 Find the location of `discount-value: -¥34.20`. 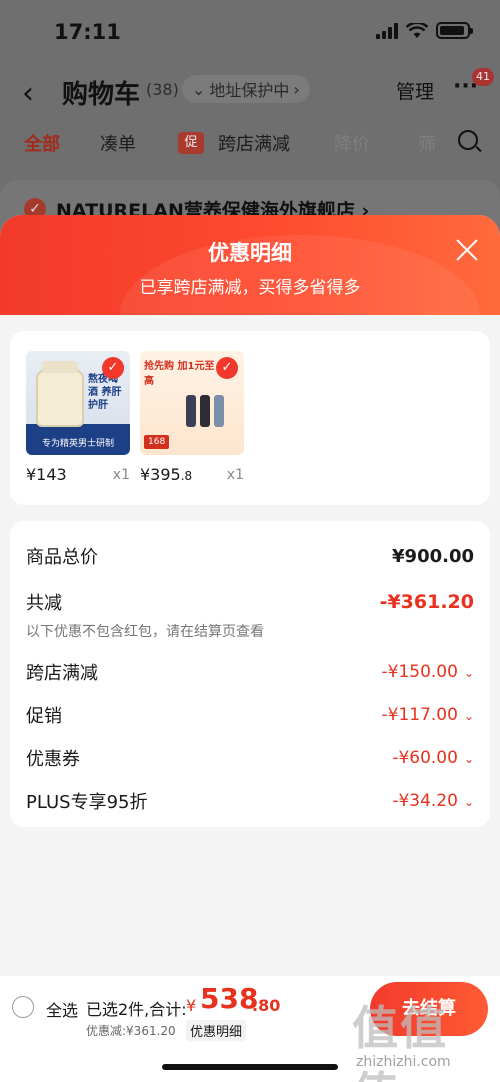

discount-value: -¥34.20 is located at coordinates (425, 801).